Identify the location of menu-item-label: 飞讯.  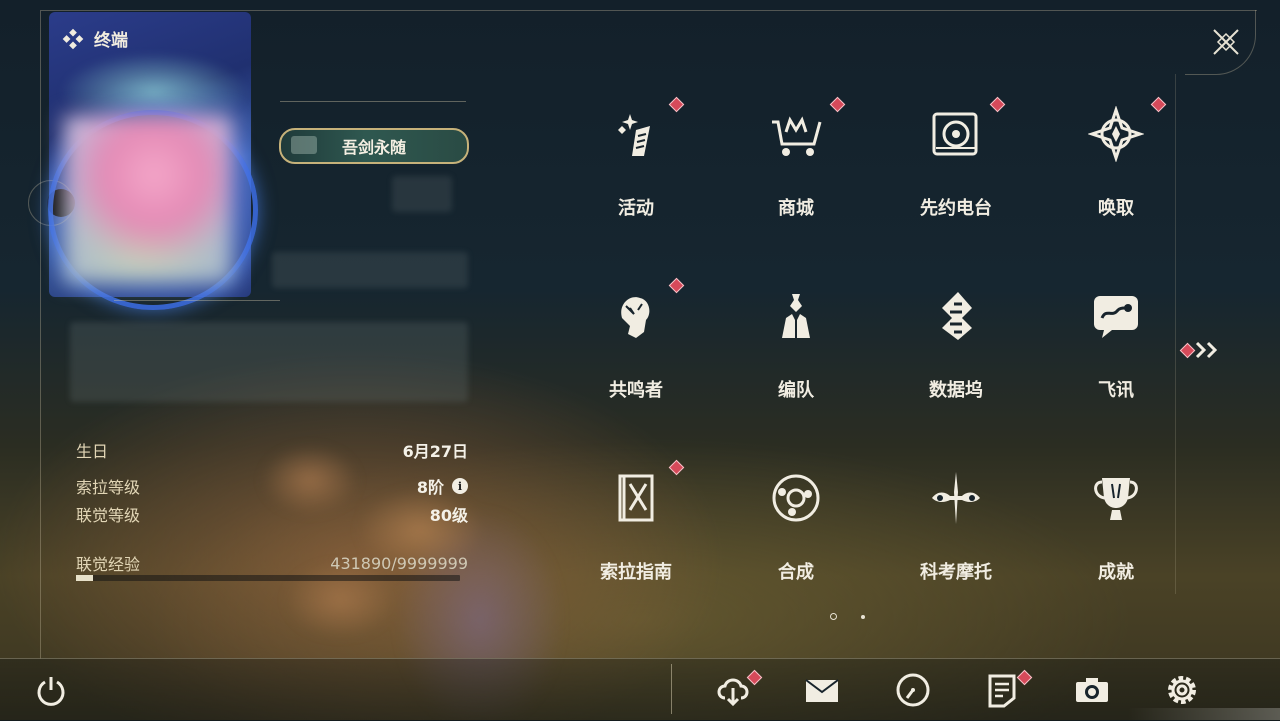
(1116, 390).